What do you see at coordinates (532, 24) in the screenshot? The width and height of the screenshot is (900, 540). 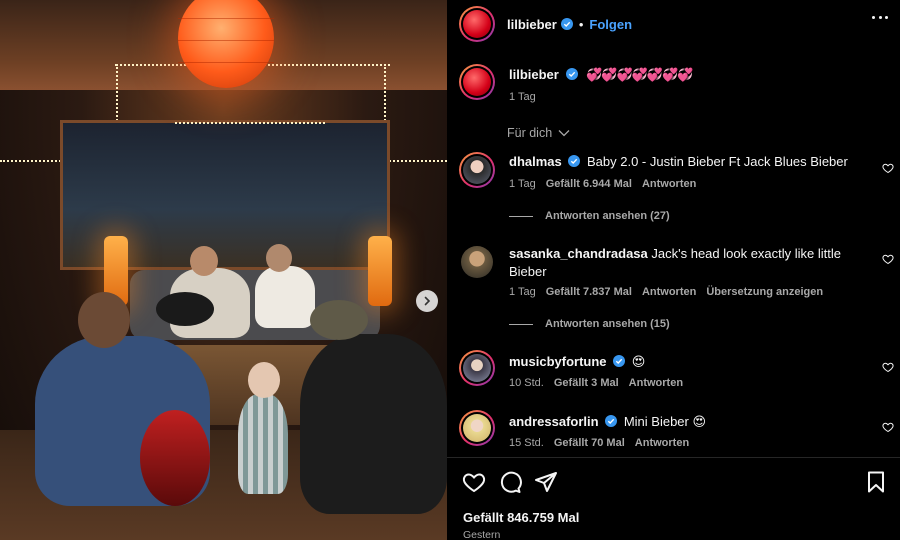 I see `author-username: lilbieber` at bounding box center [532, 24].